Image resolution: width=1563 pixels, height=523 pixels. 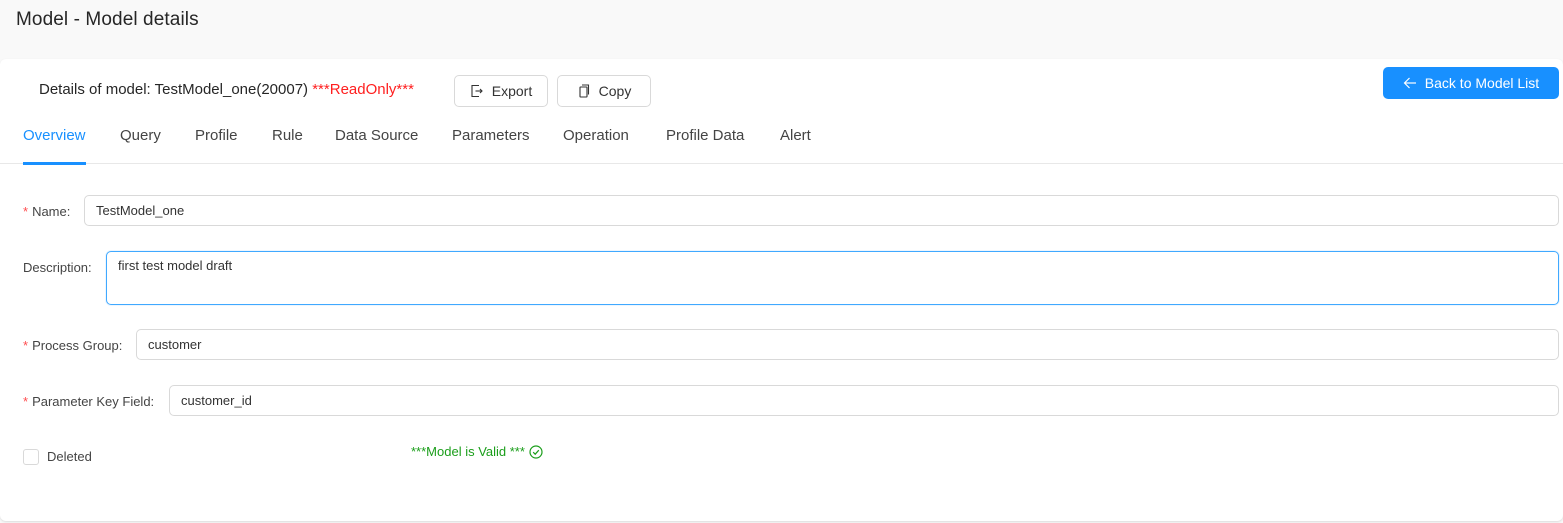 I want to click on deleted-checkbox, so click(x=31, y=457).